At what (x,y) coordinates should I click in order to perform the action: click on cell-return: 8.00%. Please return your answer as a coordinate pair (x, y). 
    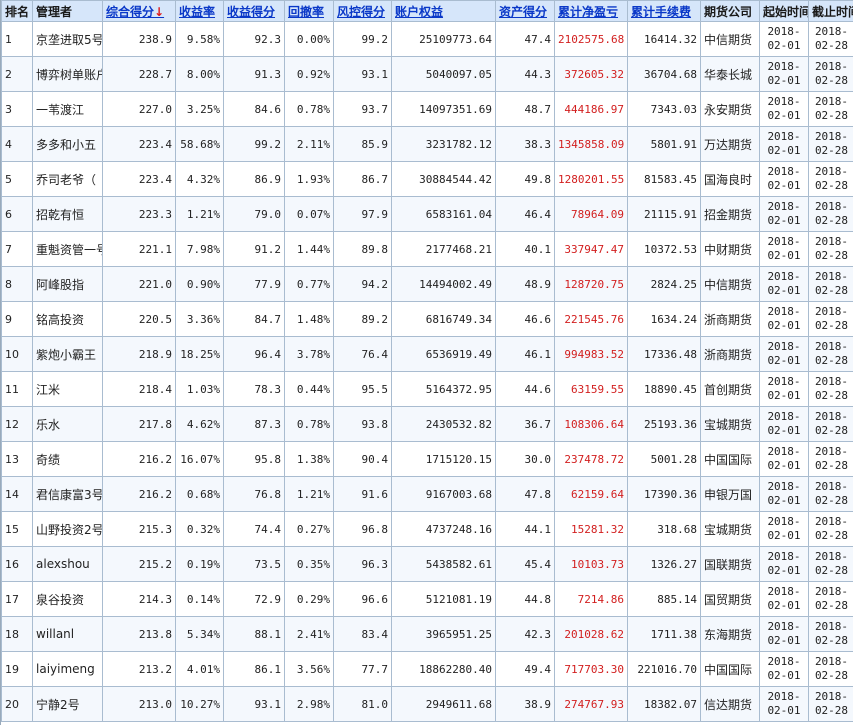
    Looking at the image, I should click on (199, 74).